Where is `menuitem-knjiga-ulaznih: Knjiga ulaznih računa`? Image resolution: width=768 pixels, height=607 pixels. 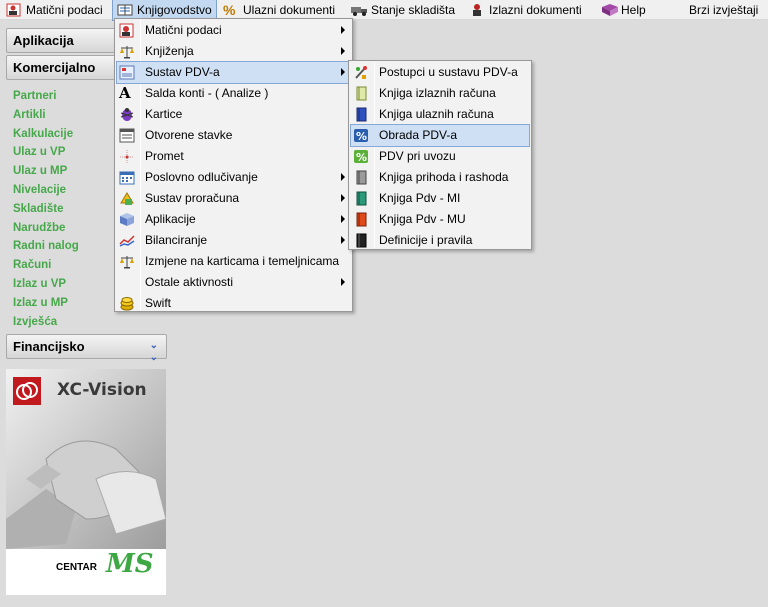
menuitem-knjiga-ulaznih: Knjiga ulaznih računa is located at coordinates (440, 114).